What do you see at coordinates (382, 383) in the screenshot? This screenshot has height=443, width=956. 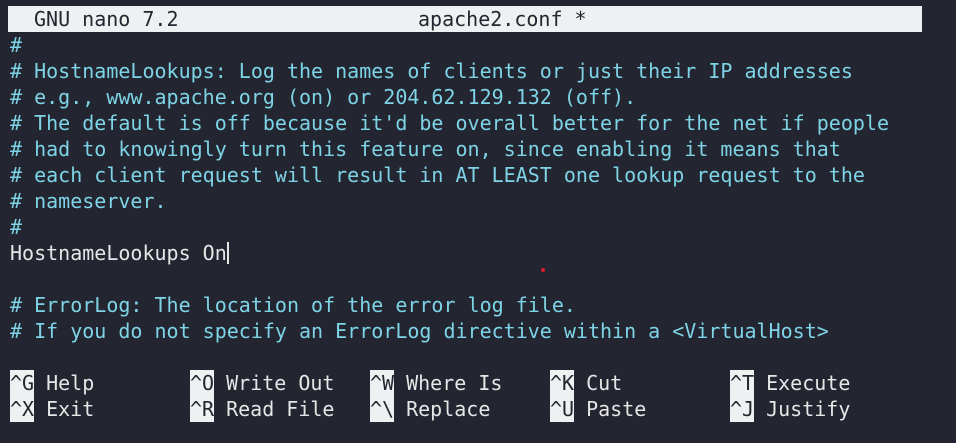 I see `shortcut-key: ^W` at bounding box center [382, 383].